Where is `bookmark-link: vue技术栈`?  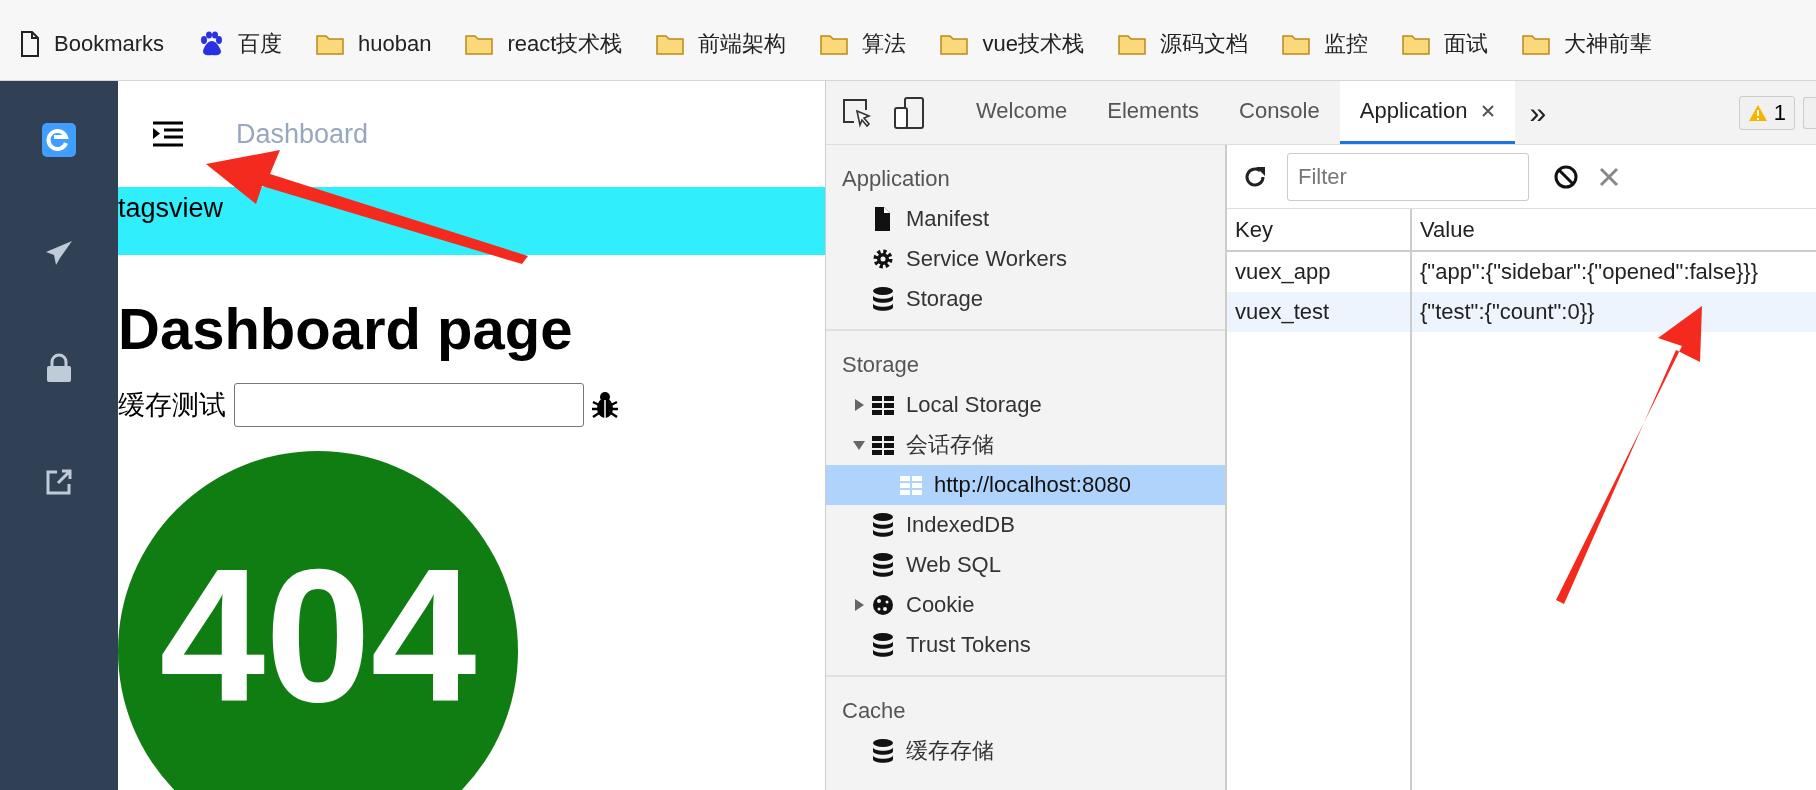 bookmark-link: vue技术栈 is located at coordinates (1033, 44).